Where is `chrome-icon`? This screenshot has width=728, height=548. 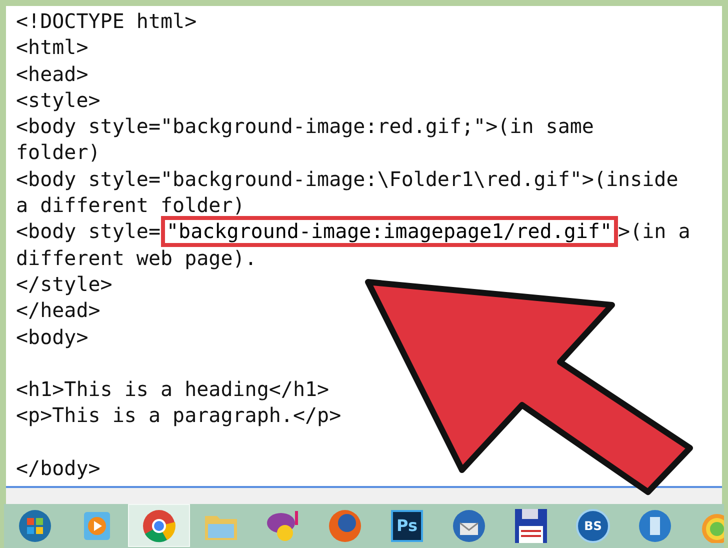
chrome-icon is located at coordinates (159, 525).